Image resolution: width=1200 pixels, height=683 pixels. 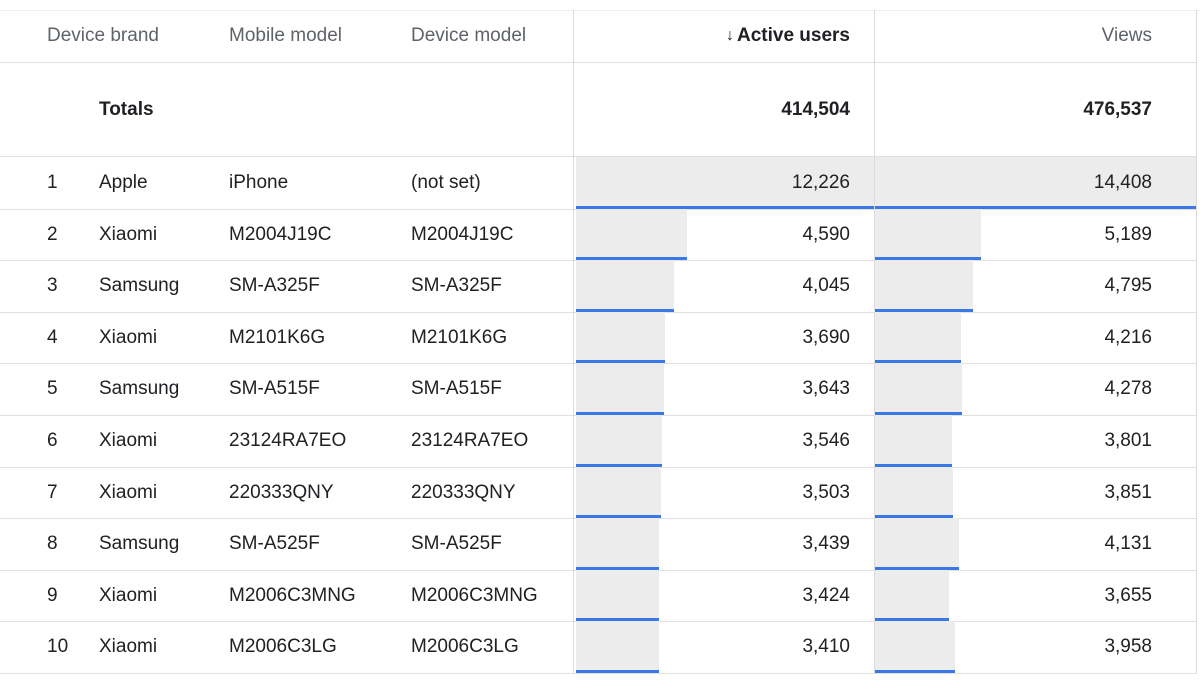 What do you see at coordinates (815, 109) in the screenshot?
I see `totals-active-users: 414,504` at bounding box center [815, 109].